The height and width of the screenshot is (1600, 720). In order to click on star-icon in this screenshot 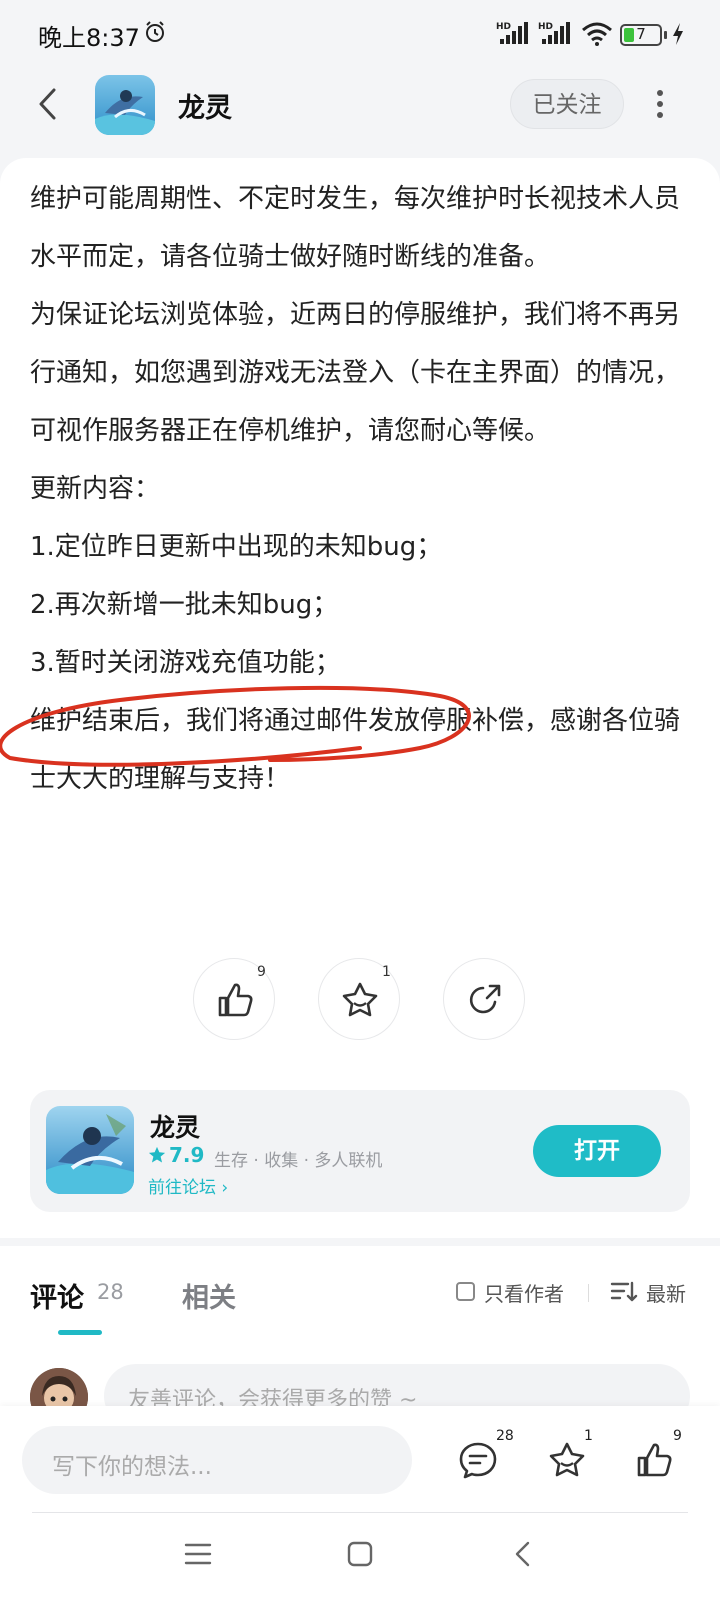, I will do `click(360, 999)`.